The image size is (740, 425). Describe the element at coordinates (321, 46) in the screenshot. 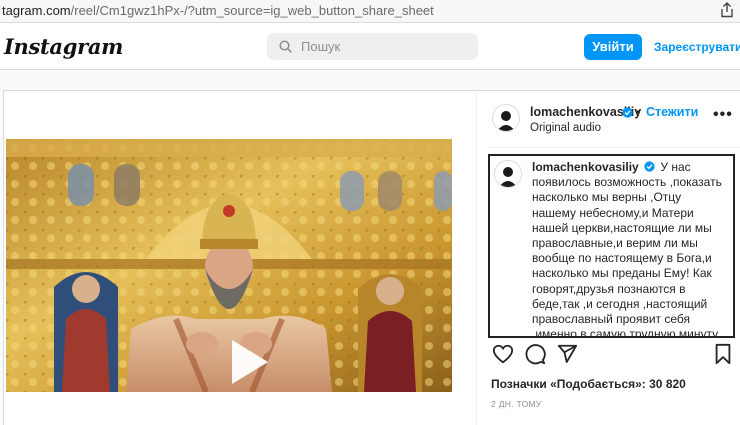

I see `search-placeholder: Пошук` at that location.